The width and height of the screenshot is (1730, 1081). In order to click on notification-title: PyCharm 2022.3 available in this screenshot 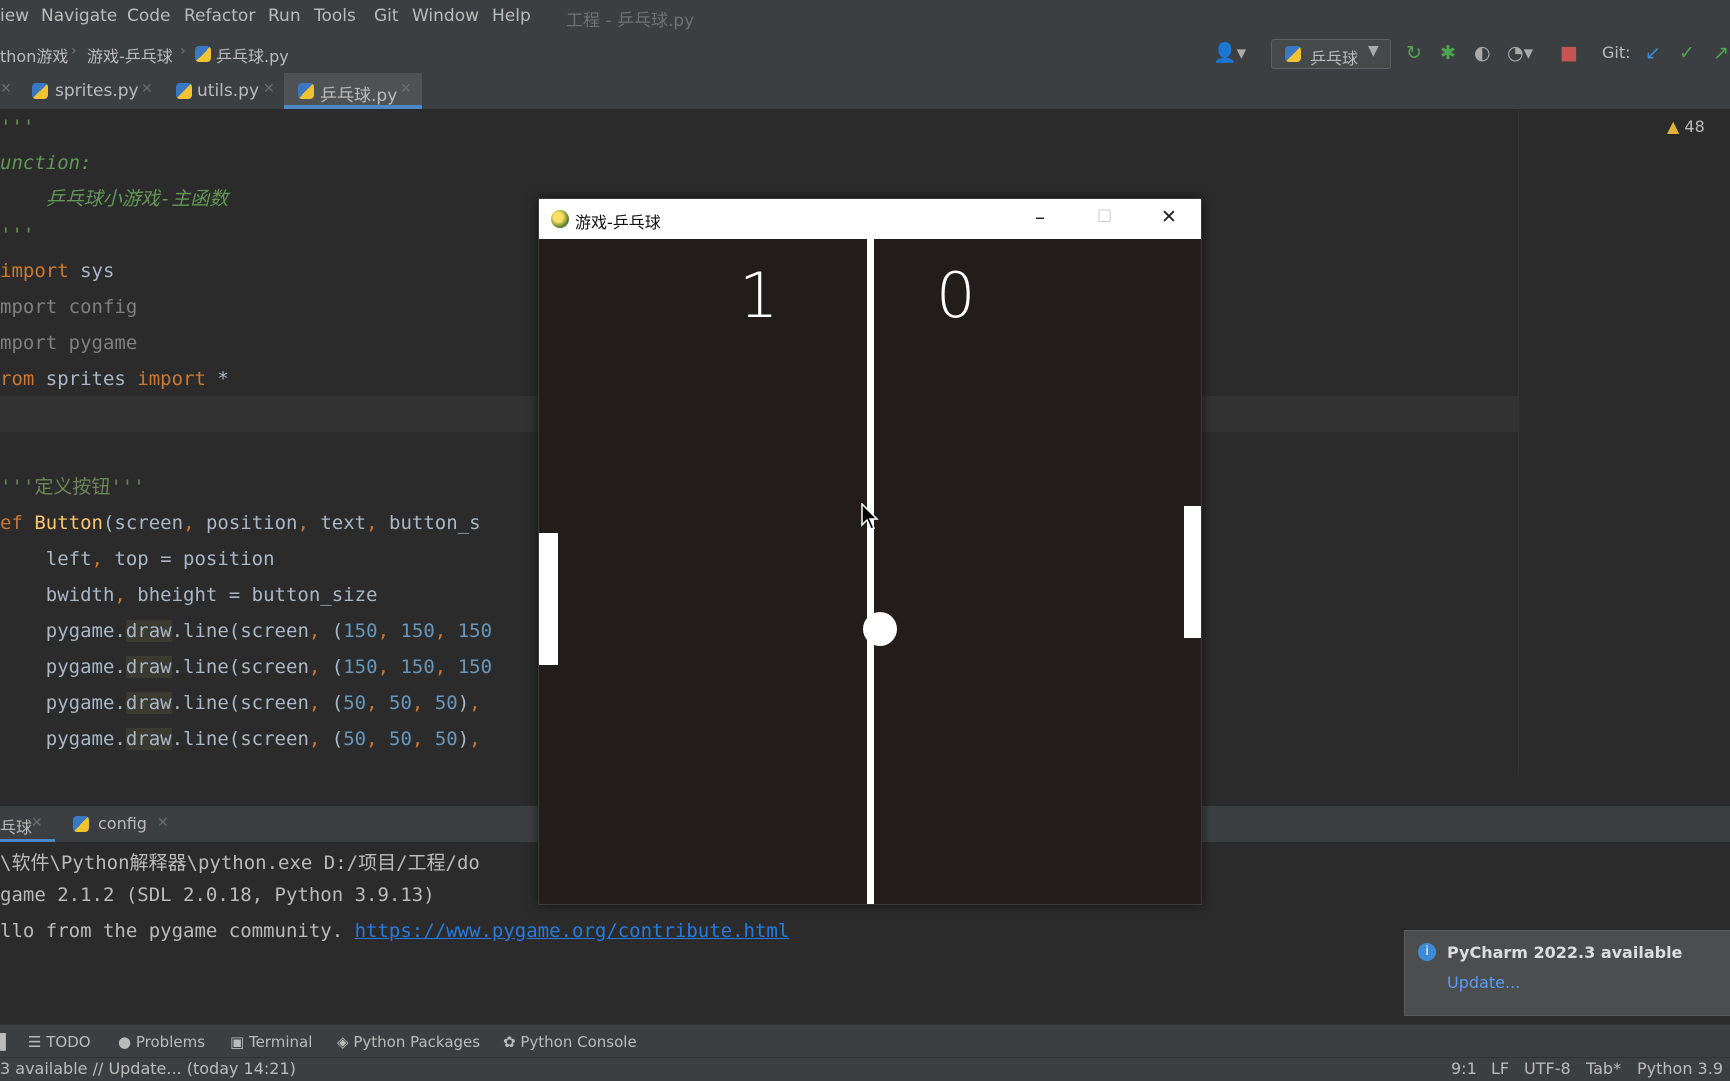, I will do `click(1565, 952)`.